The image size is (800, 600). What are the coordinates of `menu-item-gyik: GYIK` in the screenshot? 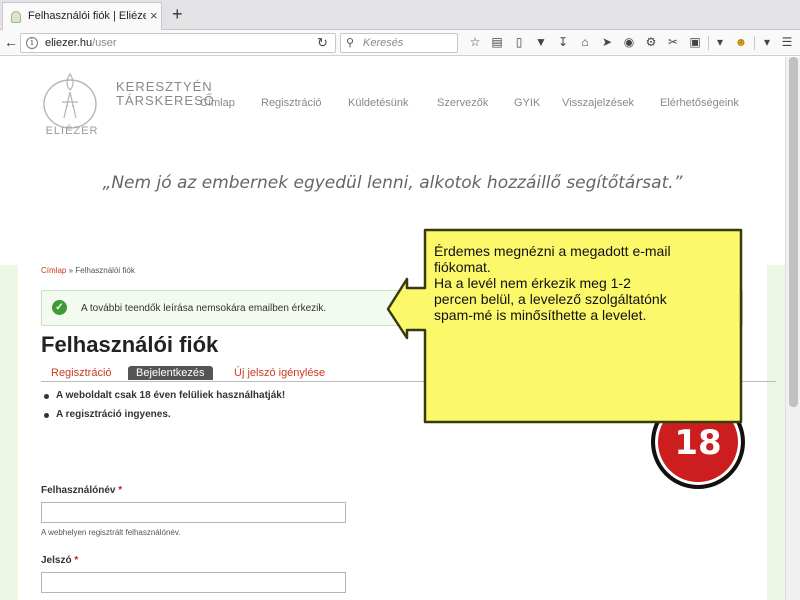 It's located at (527, 103).